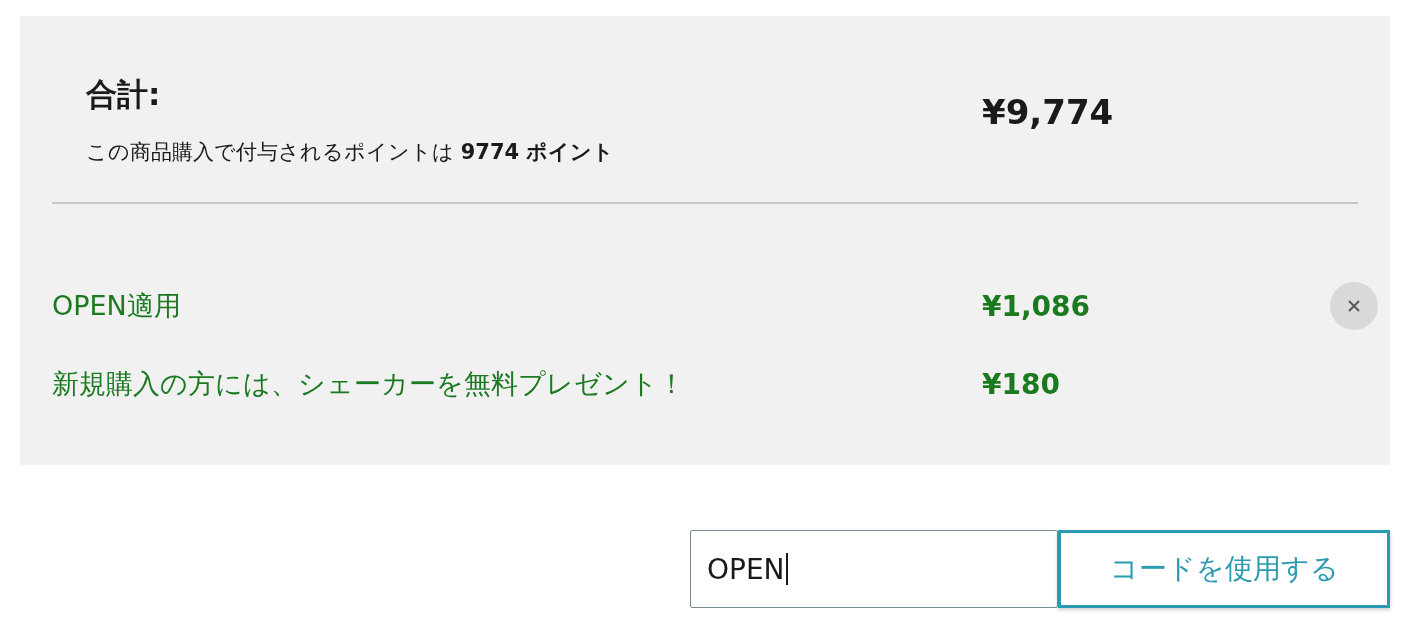  What do you see at coordinates (123, 94) in the screenshot?
I see `total-title: 合計:` at bounding box center [123, 94].